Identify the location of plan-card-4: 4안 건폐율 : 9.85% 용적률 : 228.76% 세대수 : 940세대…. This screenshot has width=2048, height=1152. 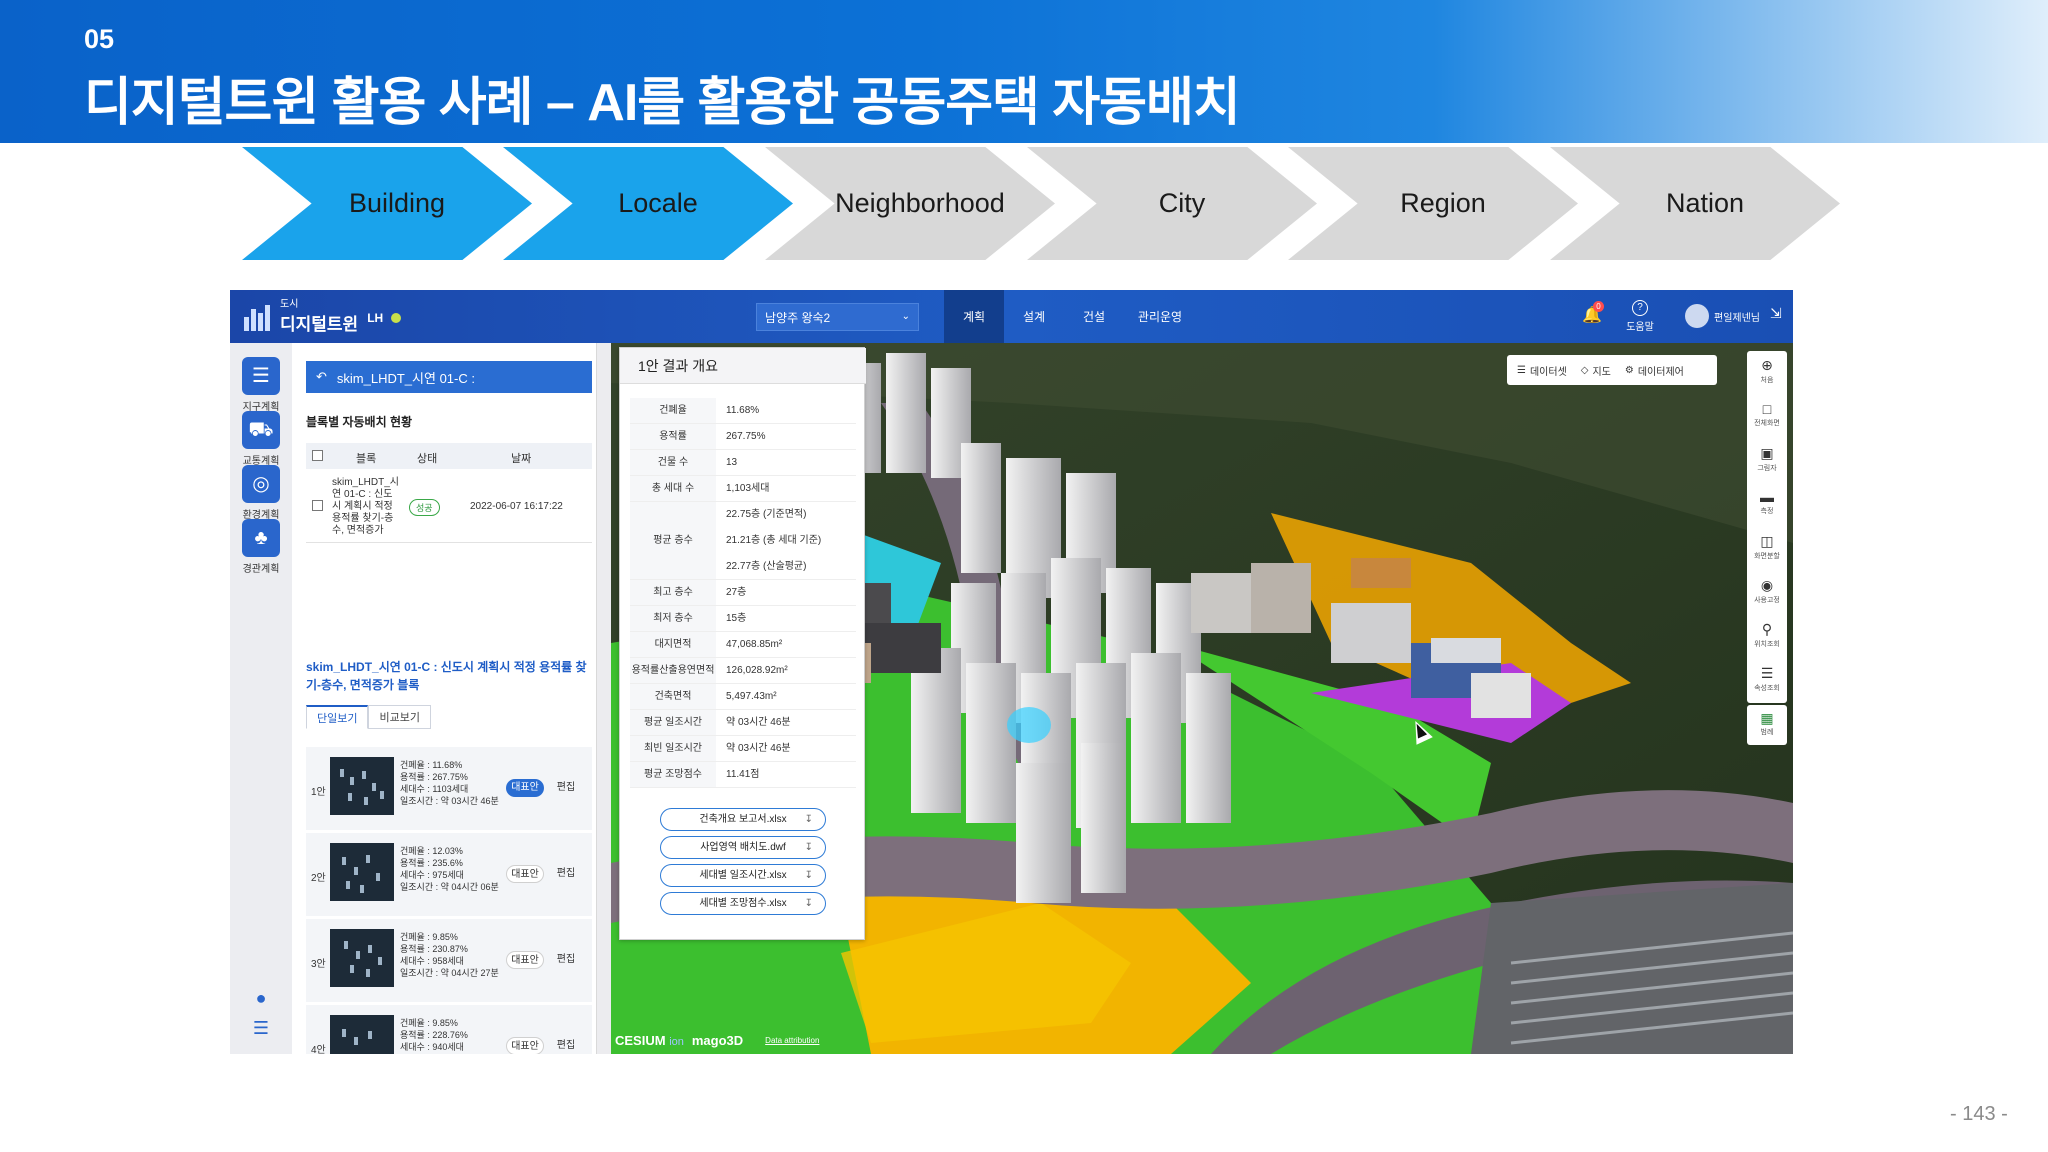
(449, 1029).